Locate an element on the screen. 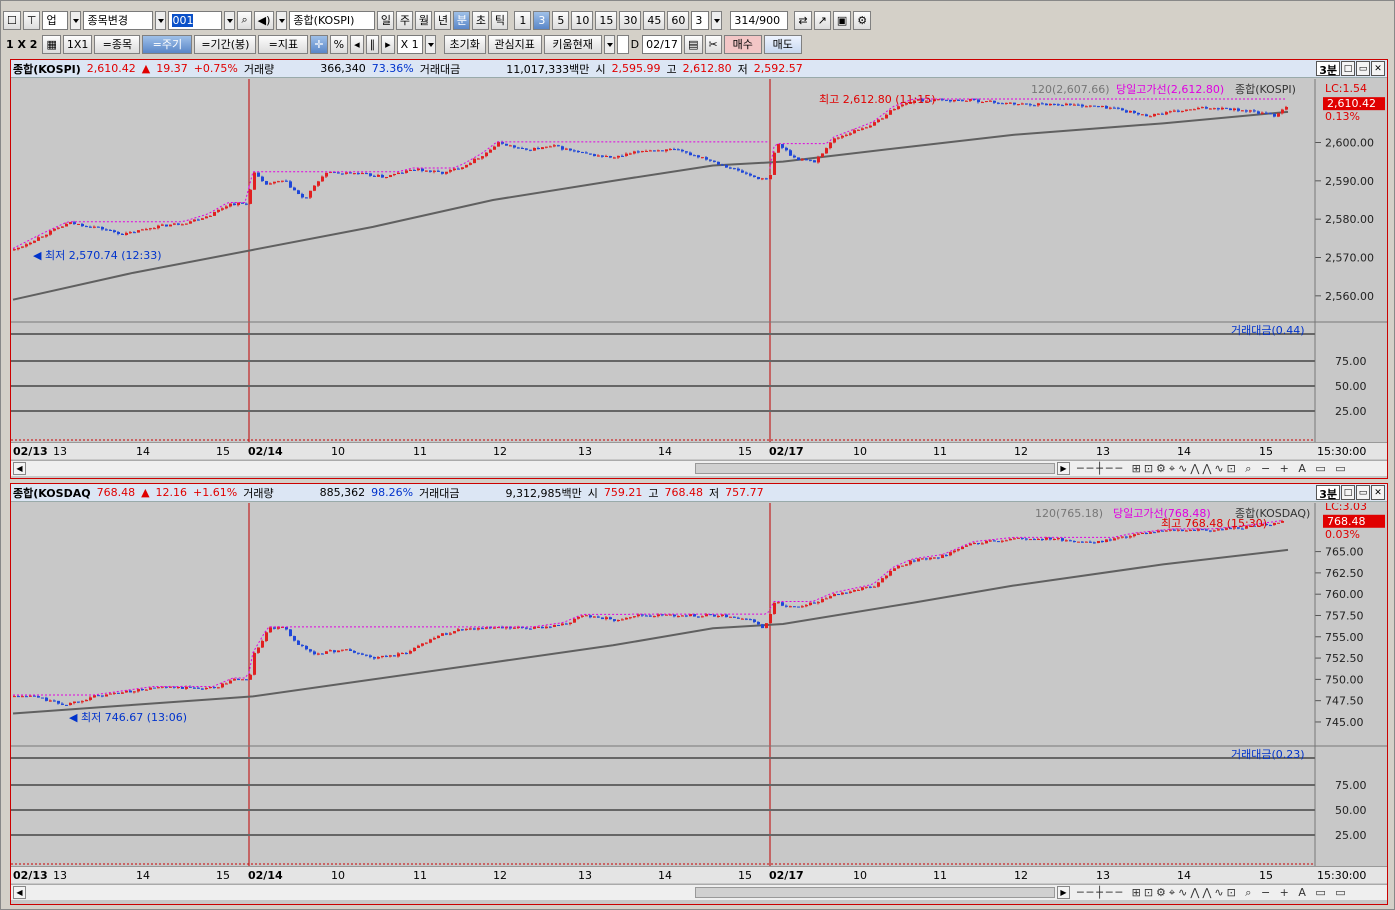 The width and height of the screenshot is (1395, 910). indicator-button: =지표 is located at coordinates (283, 44).